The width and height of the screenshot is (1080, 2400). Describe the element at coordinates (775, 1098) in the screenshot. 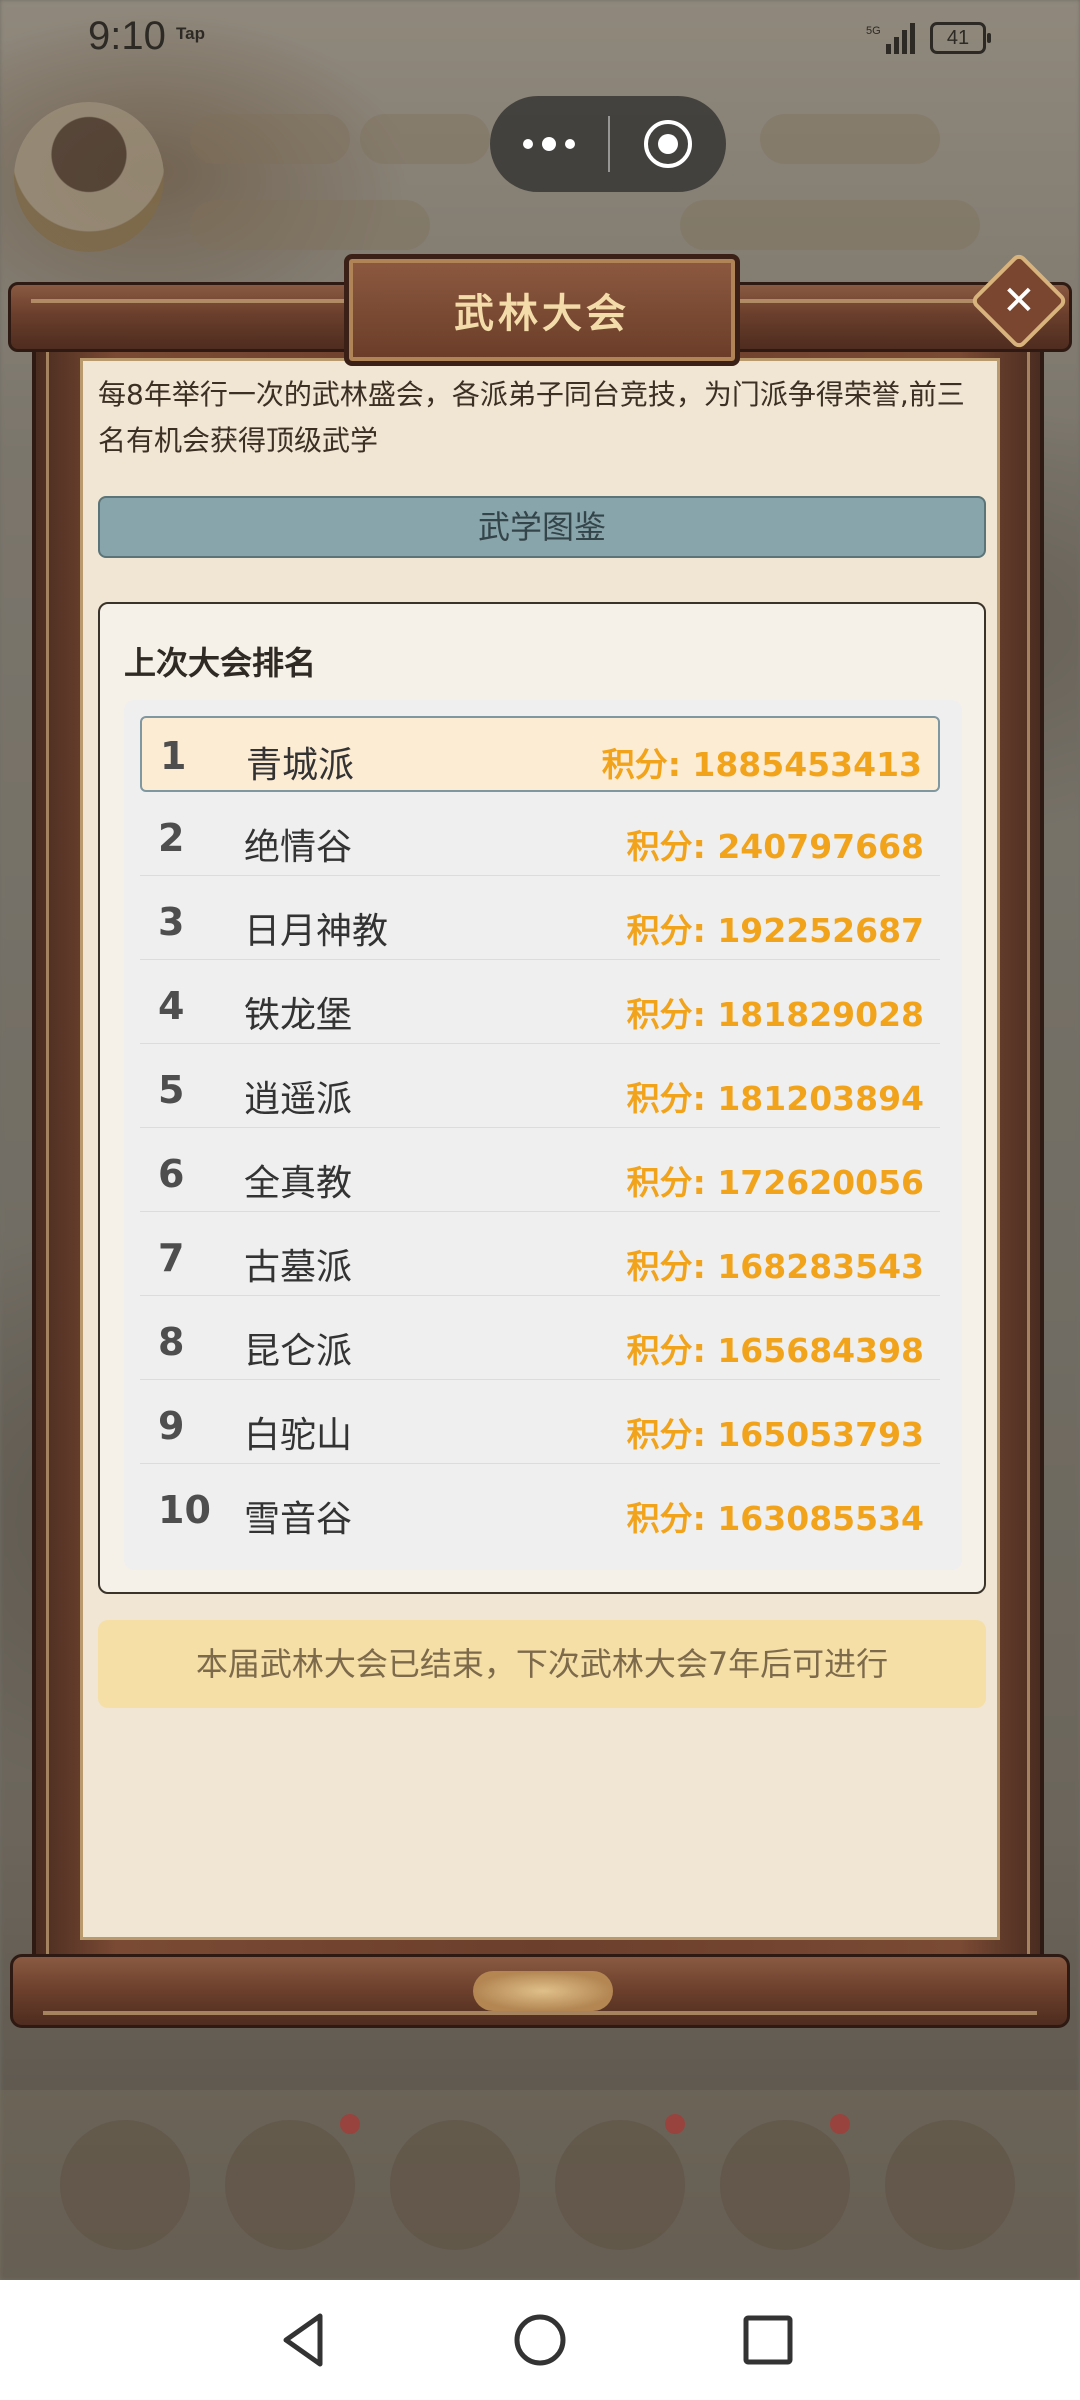

I see `sect-score: 积分: 181203894` at that location.